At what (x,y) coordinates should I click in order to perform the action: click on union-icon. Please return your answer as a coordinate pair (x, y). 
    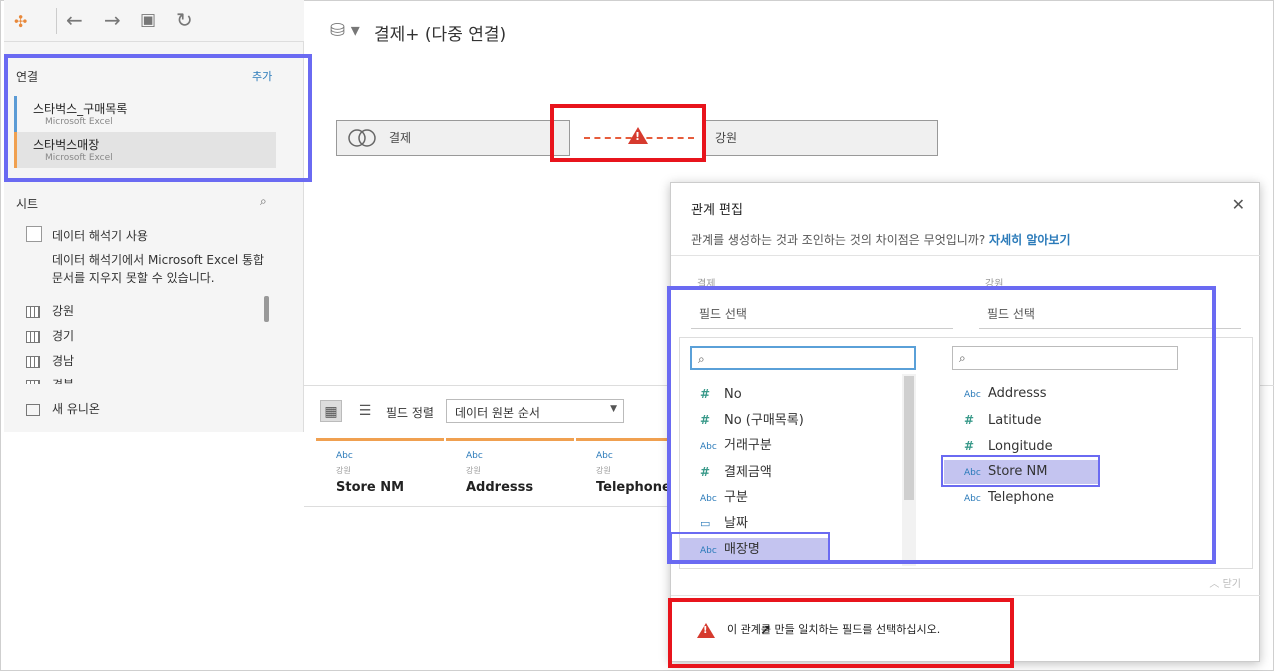
    Looking at the image, I should click on (33, 409).